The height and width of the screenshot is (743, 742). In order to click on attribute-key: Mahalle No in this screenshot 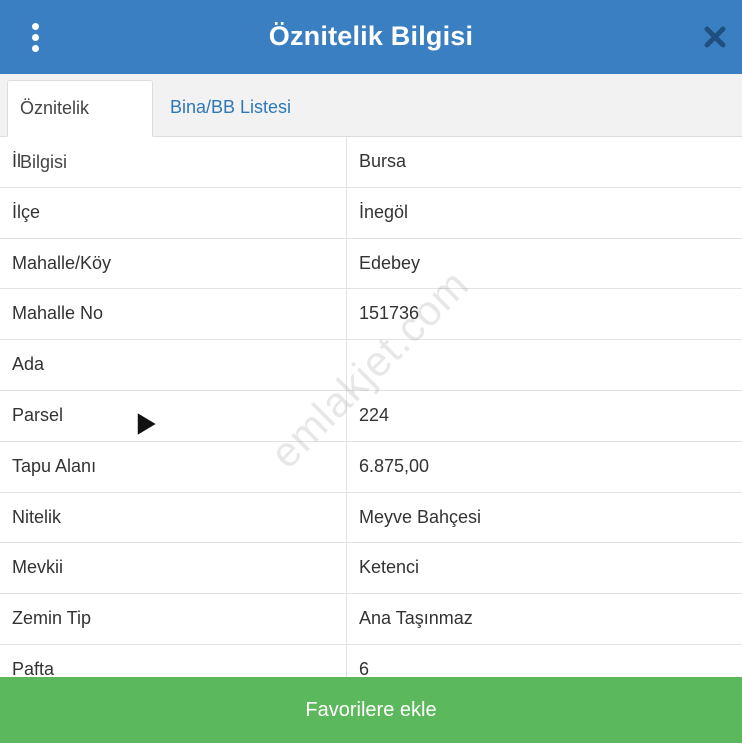, I will do `click(58, 313)`.